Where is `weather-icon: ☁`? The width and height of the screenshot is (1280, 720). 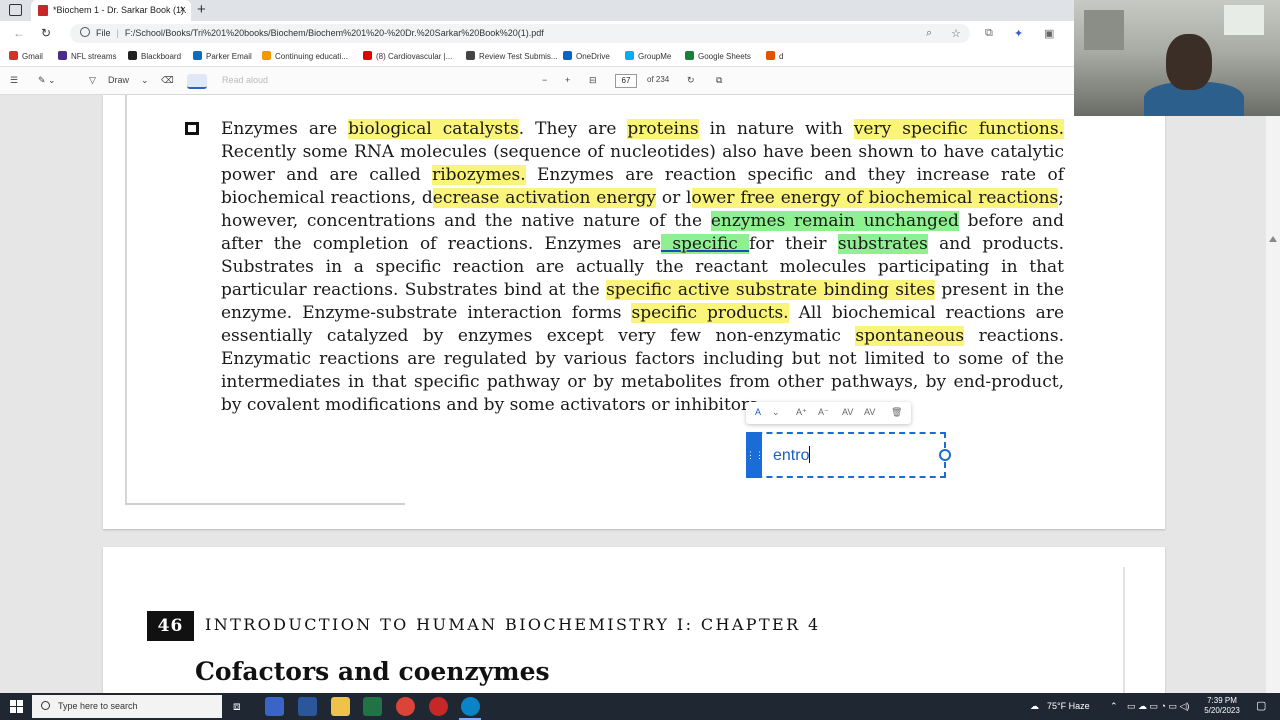
weather-icon: ☁ is located at coordinates (1034, 706).